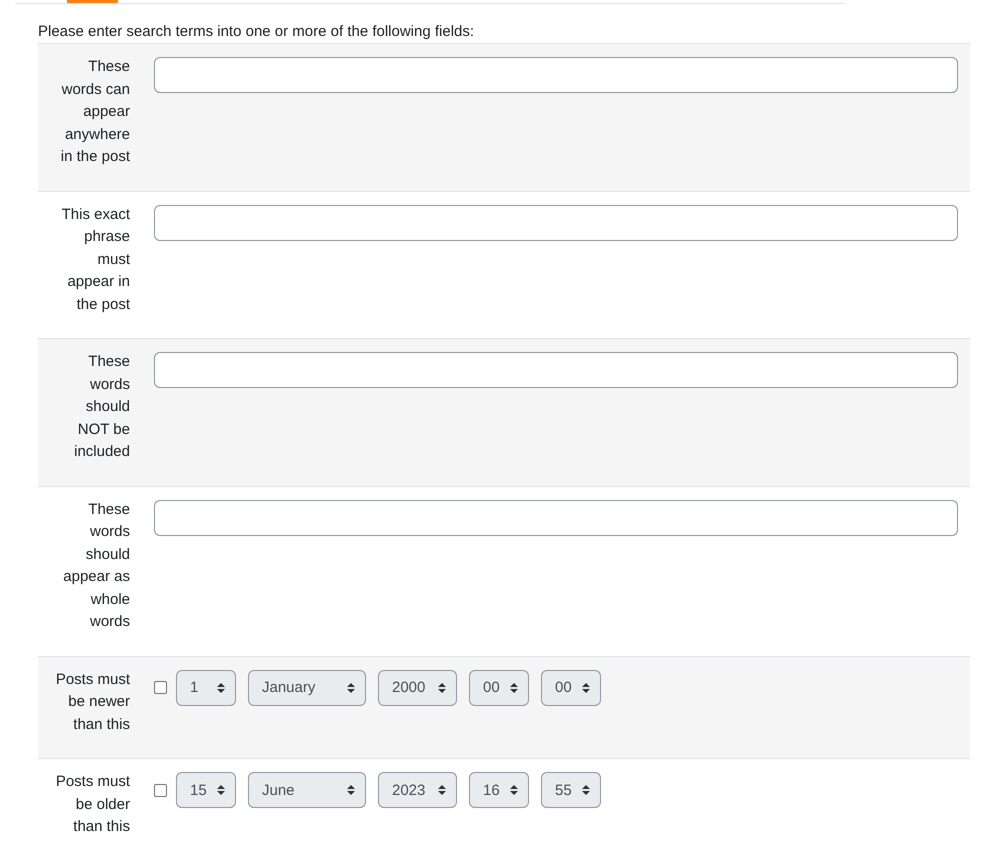  I want to click on field-label: This exact phrase must appear in the post, so click(95, 259).